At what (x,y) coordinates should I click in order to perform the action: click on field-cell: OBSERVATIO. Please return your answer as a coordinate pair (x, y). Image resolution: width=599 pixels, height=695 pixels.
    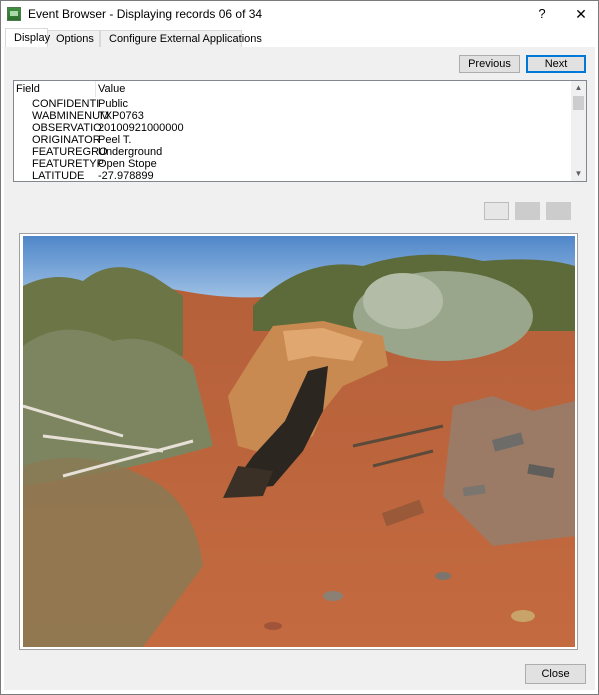
    Looking at the image, I should click on (67, 128).